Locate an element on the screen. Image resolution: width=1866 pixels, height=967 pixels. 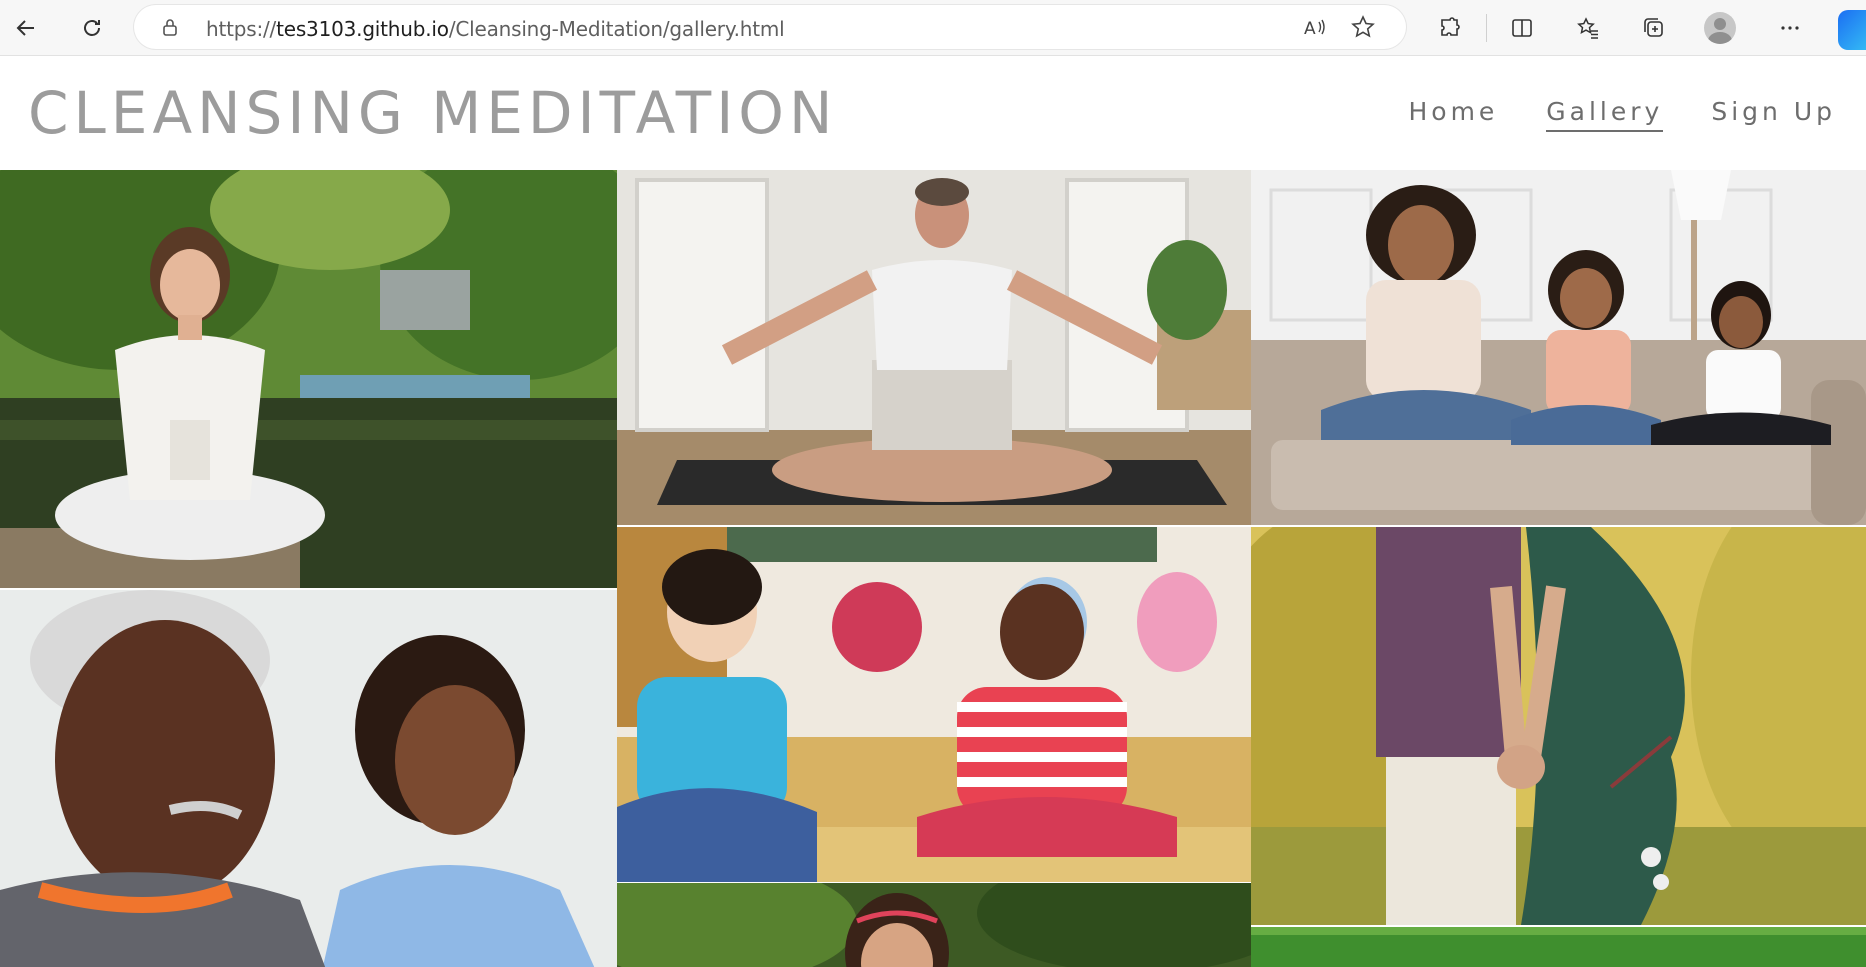
back-button is located at coordinates (26, 28).